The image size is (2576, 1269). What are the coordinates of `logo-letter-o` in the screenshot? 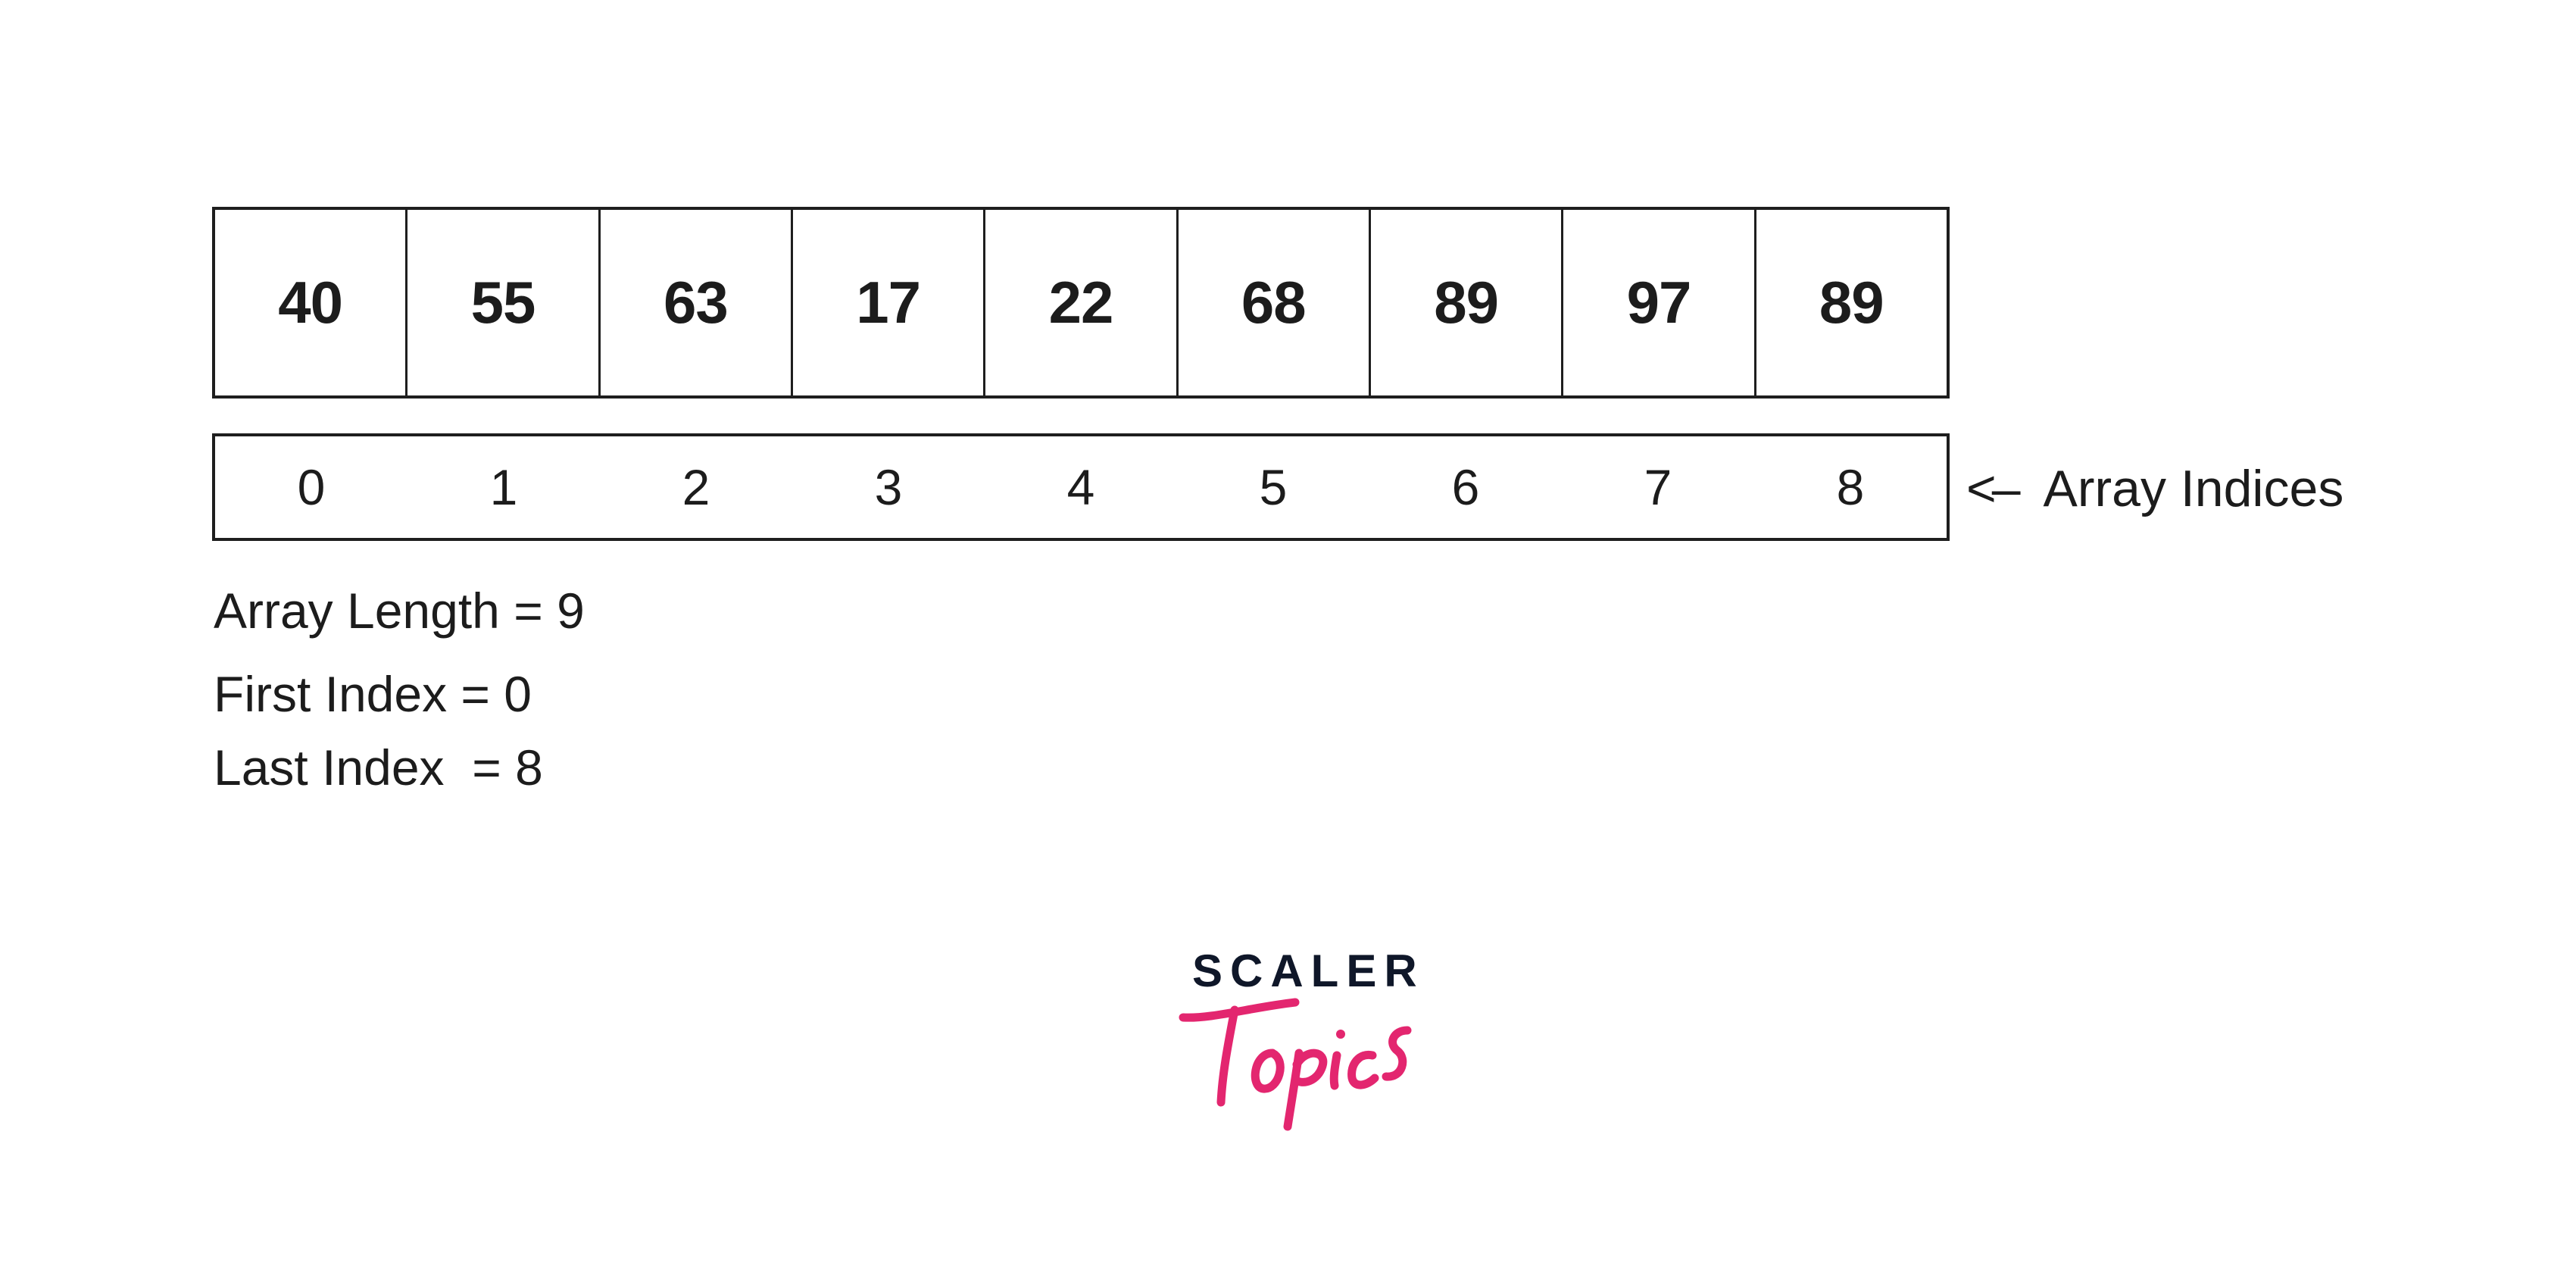 It's located at (1268, 1071).